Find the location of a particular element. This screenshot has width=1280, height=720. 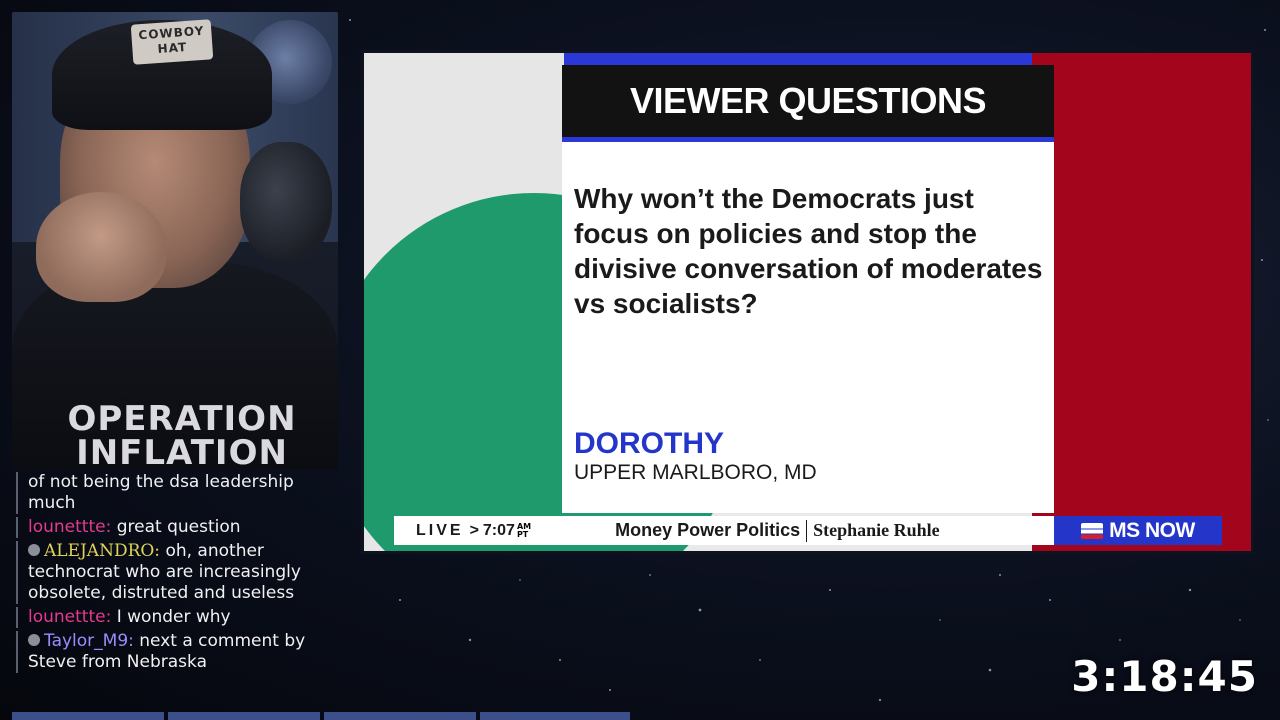

cap-patch: COWBOY HAT is located at coordinates (172, 42).